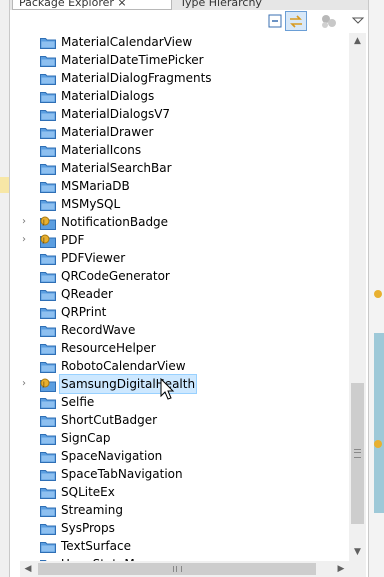  What do you see at coordinates (184, 528) in the screenshot?
I see `tree-row: SysProps` at bounding box center [184, 528].